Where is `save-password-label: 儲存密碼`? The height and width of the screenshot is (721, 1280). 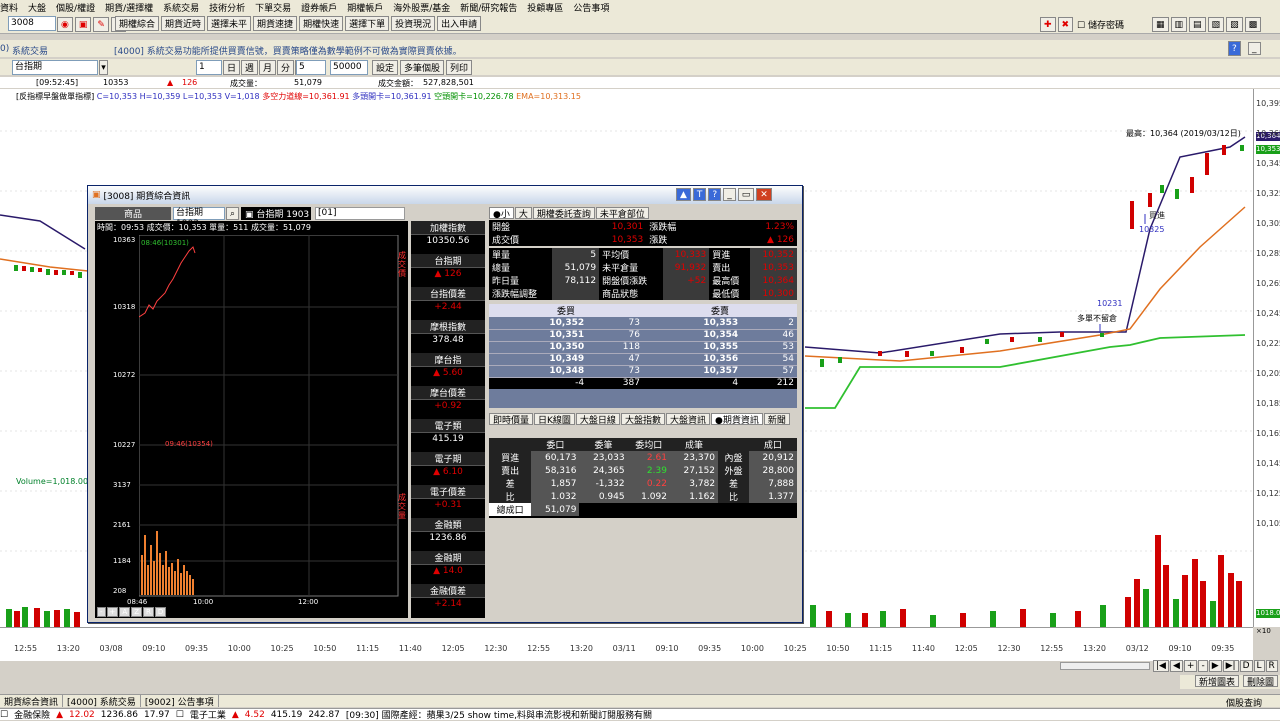 save-password-label: 儲存密碼 is located at coordinates (1105, 26).